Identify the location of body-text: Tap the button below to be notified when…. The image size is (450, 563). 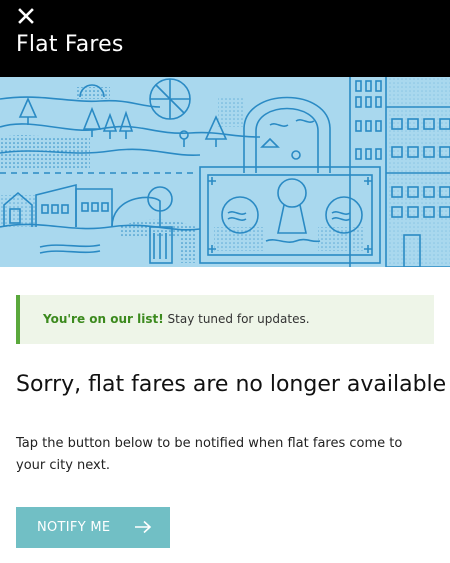
(209, 454).